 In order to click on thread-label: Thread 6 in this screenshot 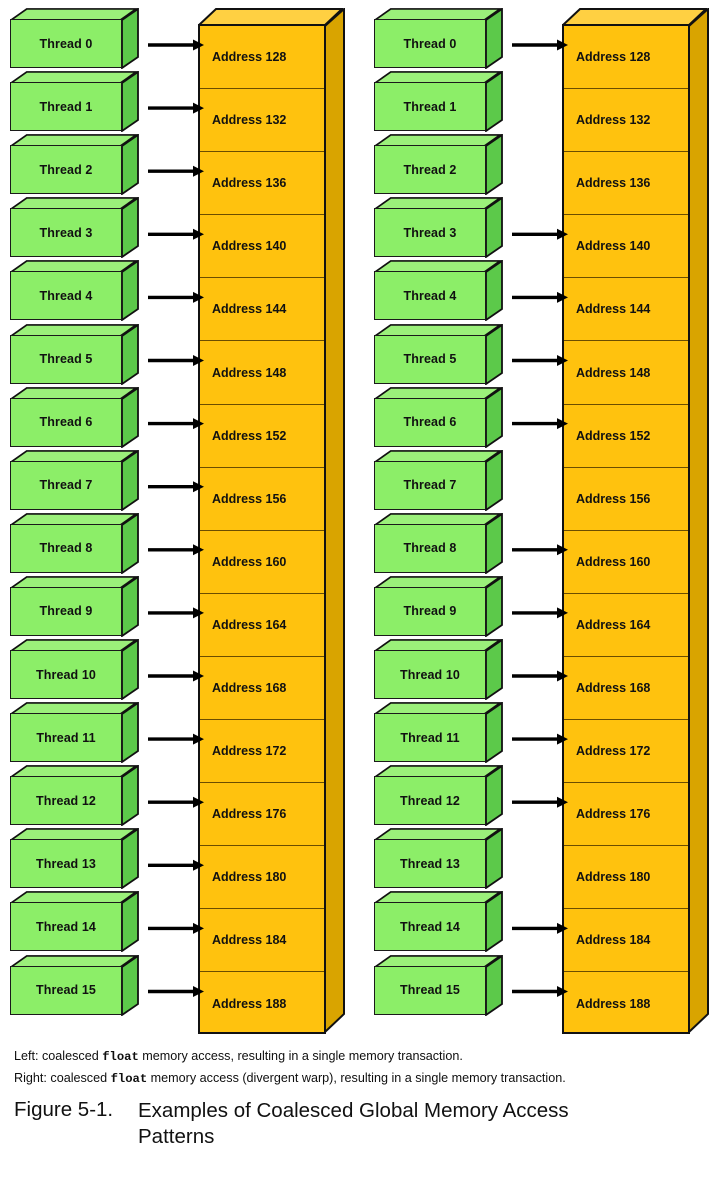, I will do `click(430, 422)`.